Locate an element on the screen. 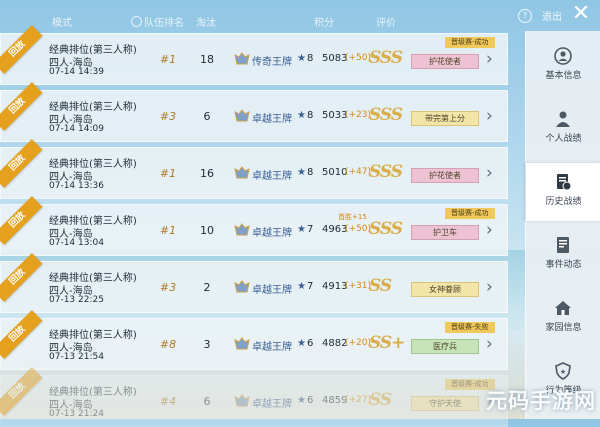 The image size is (600, 427). score: 4882 is located at coordinates (335, 343).